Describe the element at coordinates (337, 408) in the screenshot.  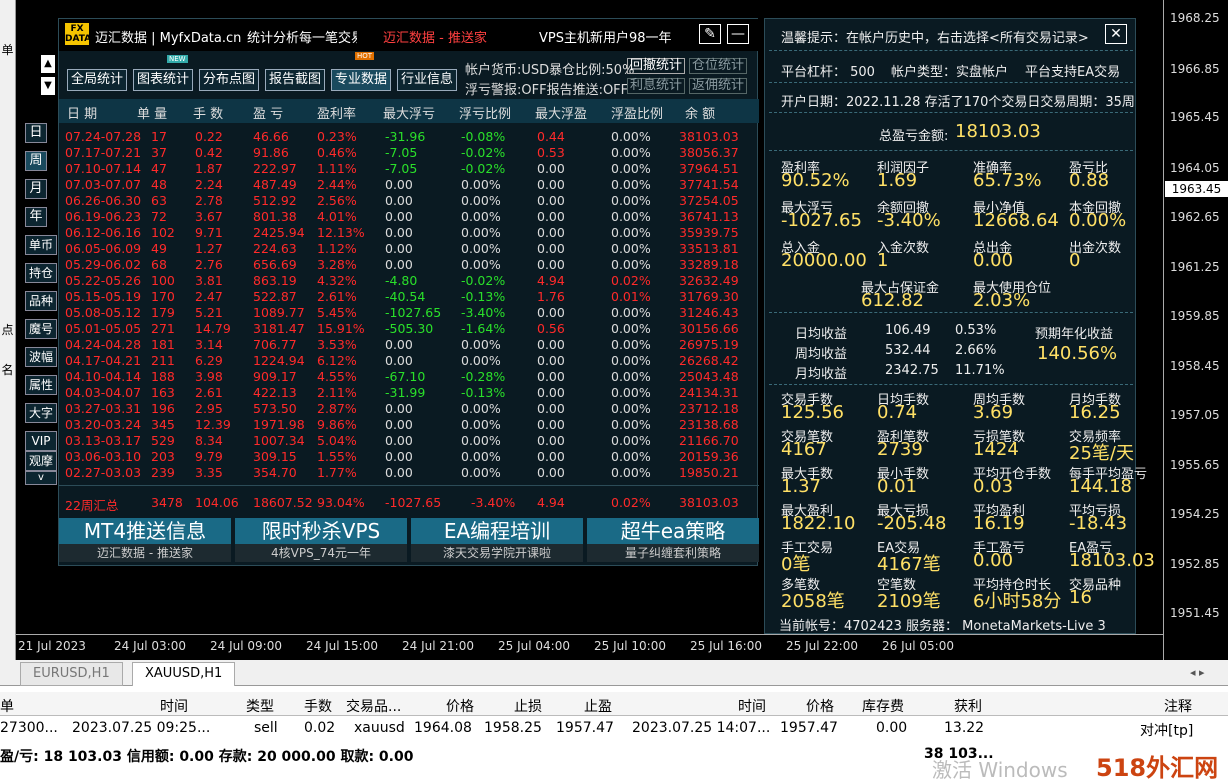
I see `table-cell: 2.87%` at that location.